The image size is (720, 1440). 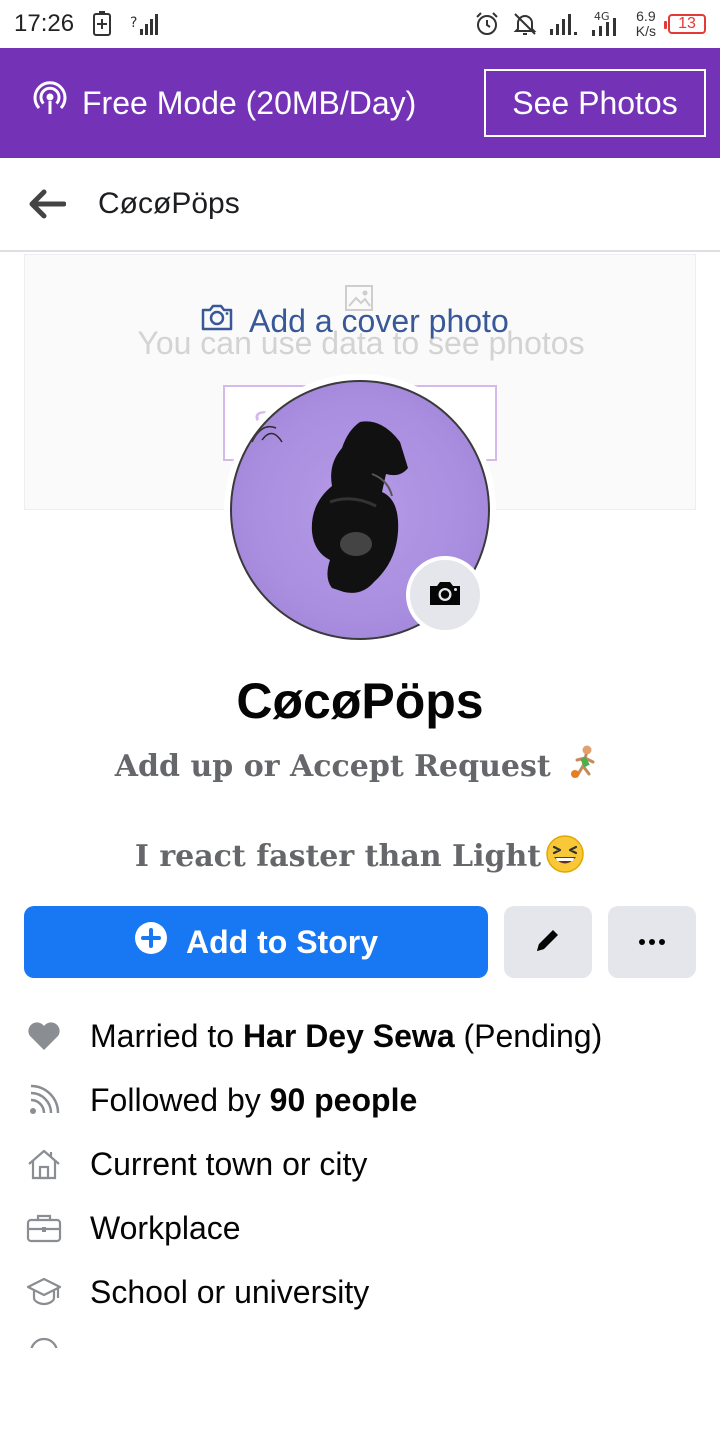 What do you see at coordinates (44, 1342) in the screenshot?
I see `hometown-icon-partial` at bounding box center [44, 1342].